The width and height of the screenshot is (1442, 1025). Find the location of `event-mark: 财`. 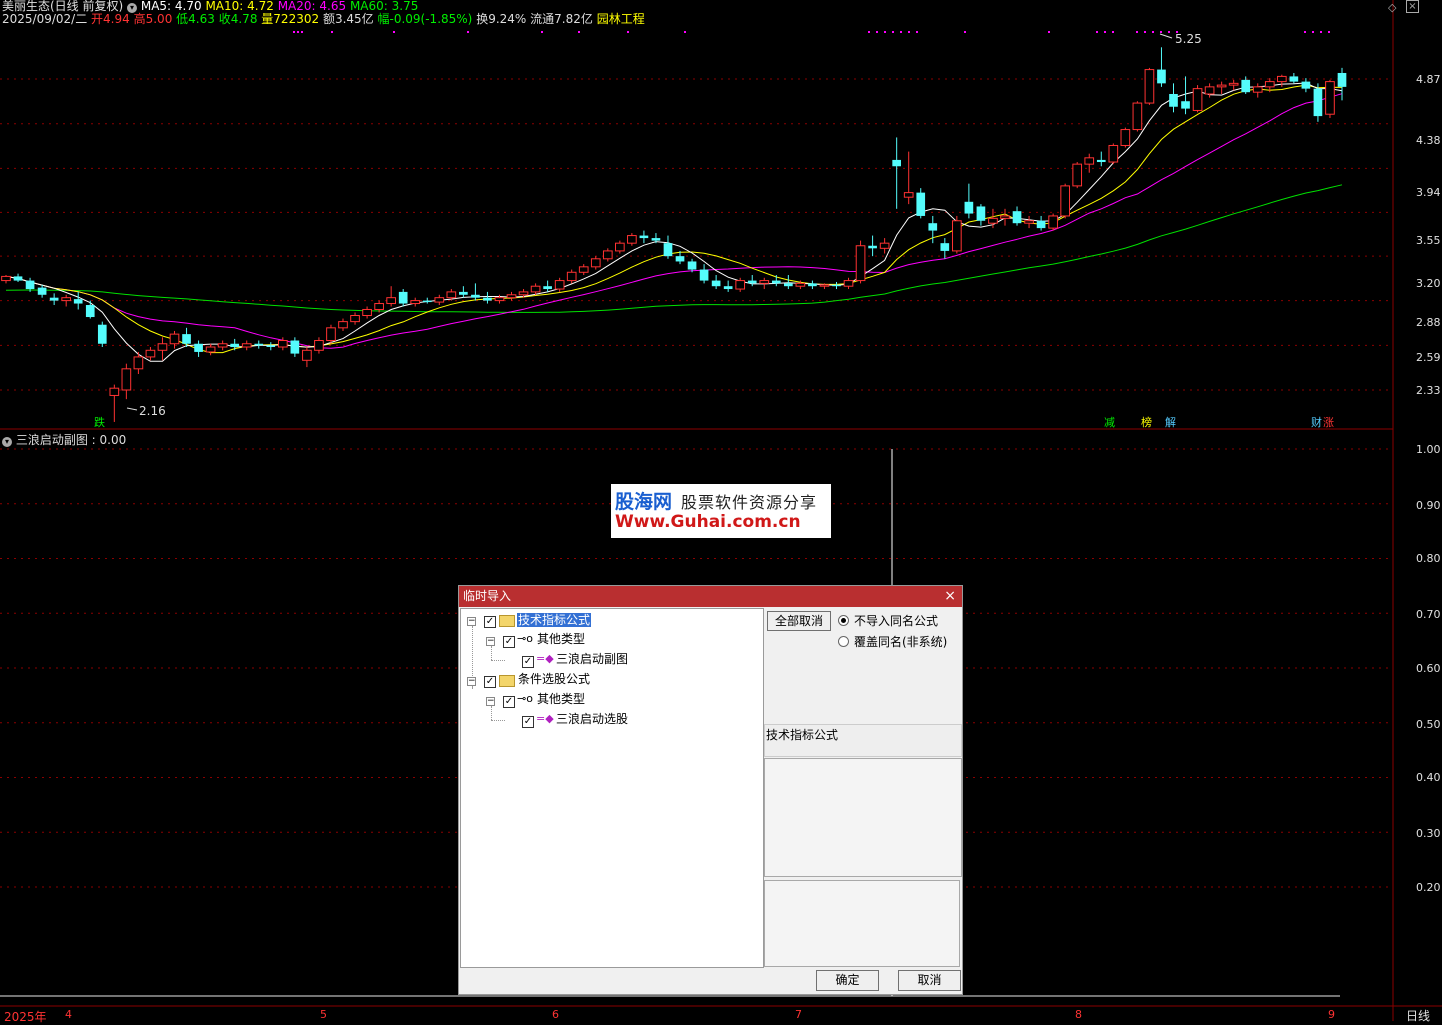

event-mark: 财 is located at coordinates (1316, 422).